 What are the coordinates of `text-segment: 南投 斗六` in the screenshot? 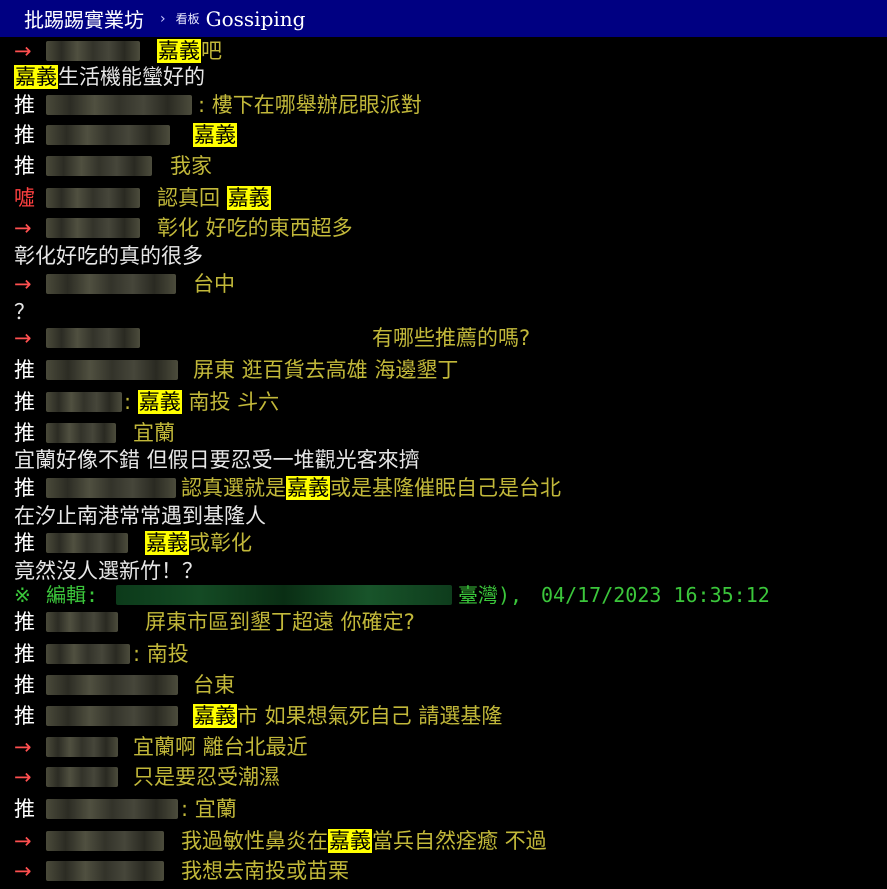 It's located at (230, 402).